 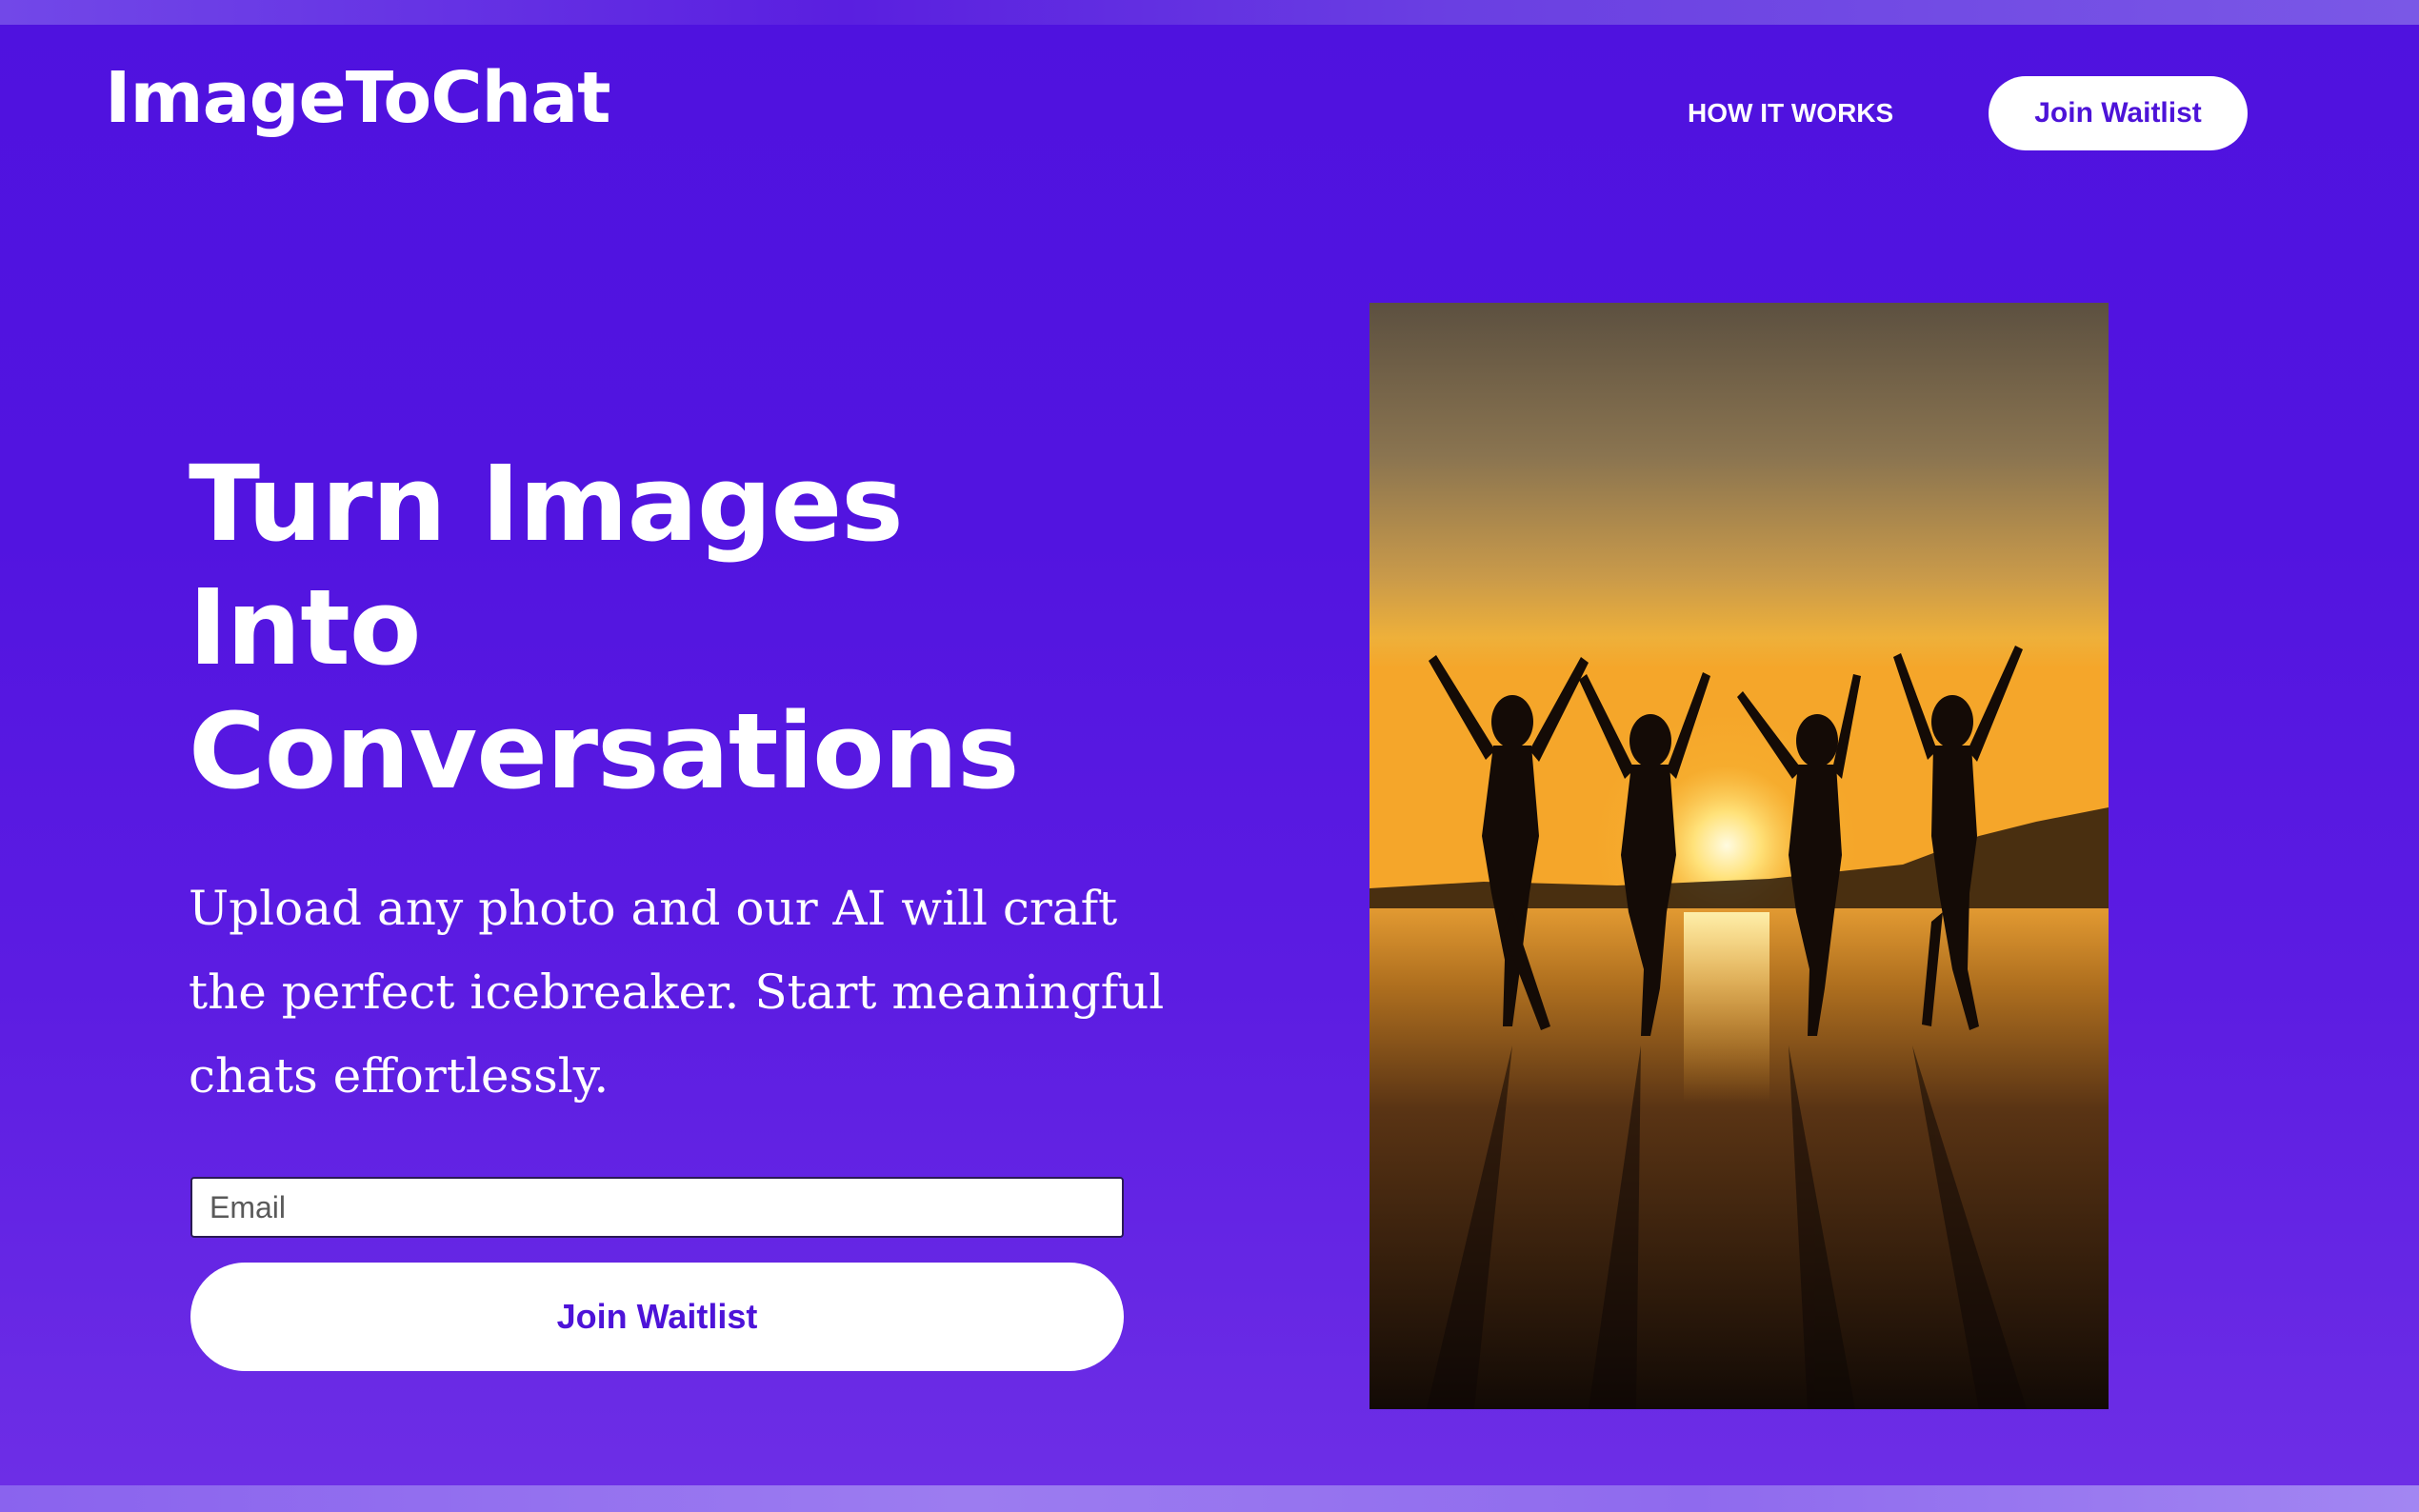 What do you see at coordinates (689, 627) in the screenshot?
I see `hero-headline: Turn Images Into Conversations` at bounding box center [689, 627].